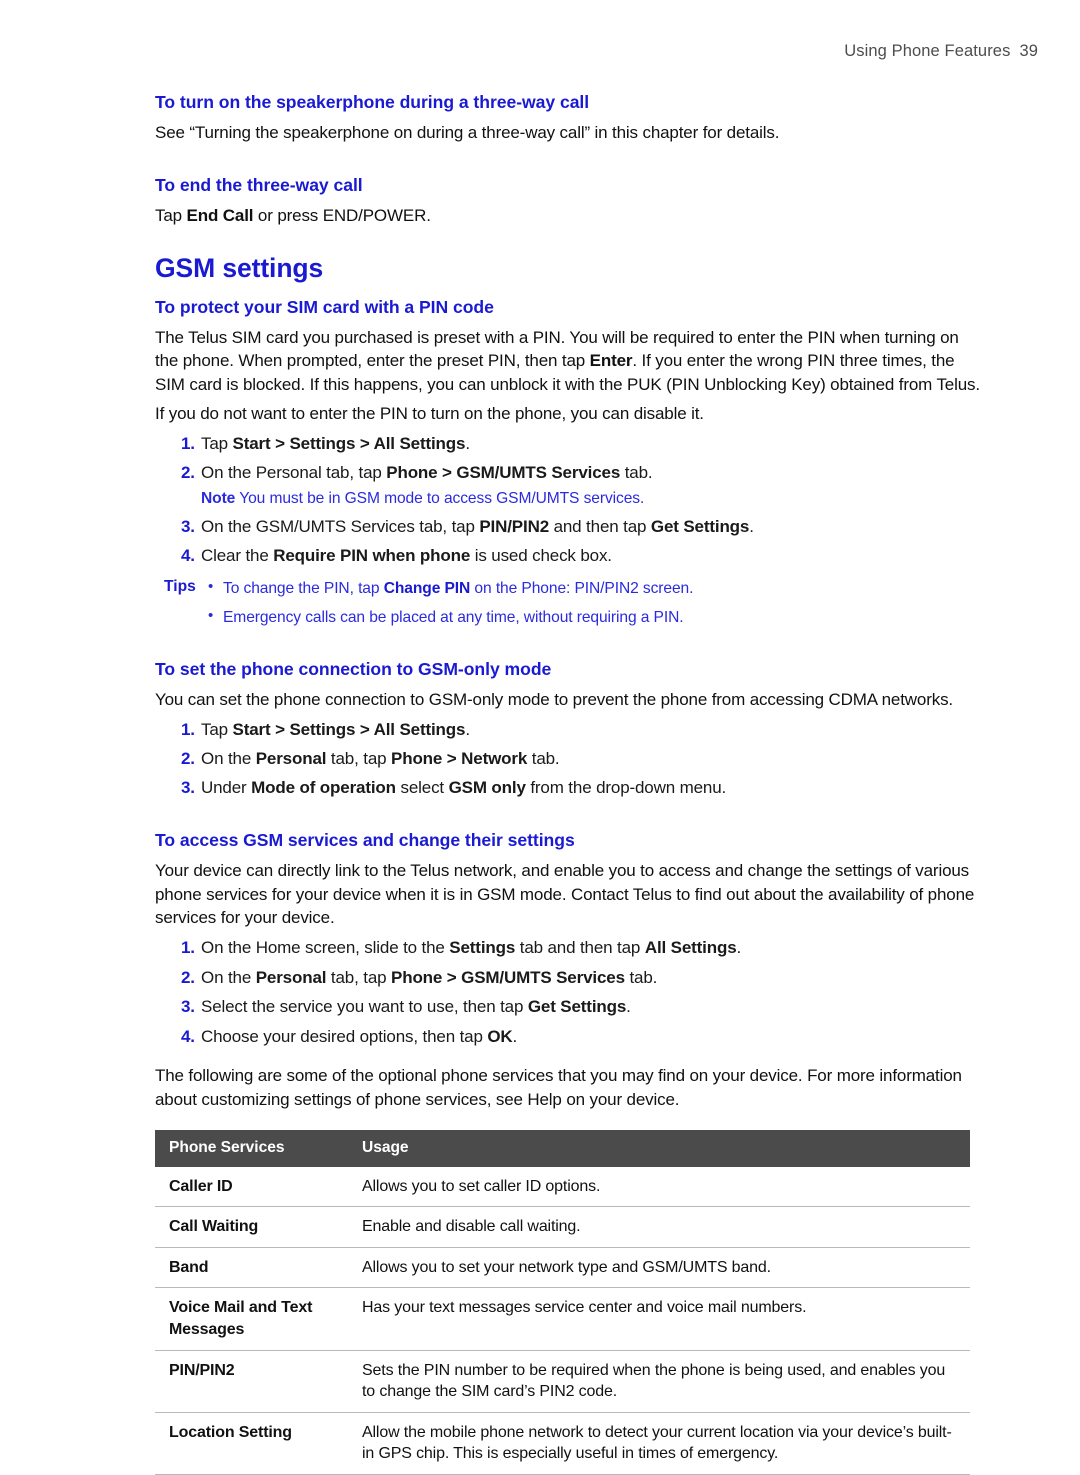  What do you see at coordinates (508, 977) in the screenshot?
I see `step-bold-2: Phone > GSM/UMTS Services` at bounding box center [508, 977].